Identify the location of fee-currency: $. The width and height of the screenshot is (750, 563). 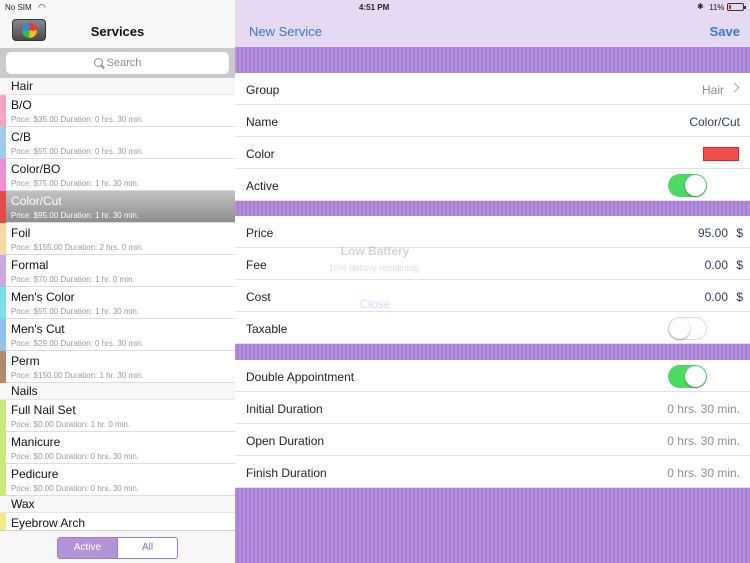
(739, 265).